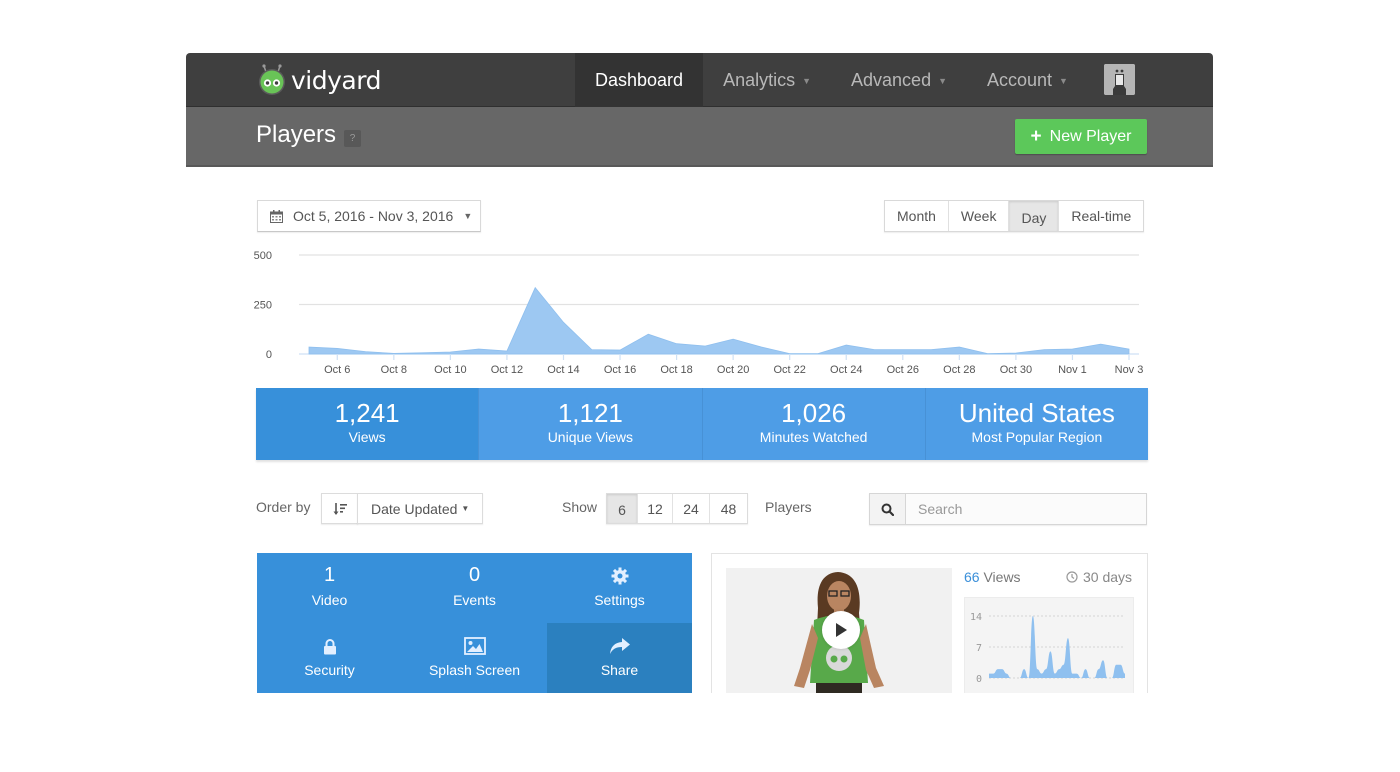 The width and height of the screenshot is (1400, 772). I want to click on action-label: Video, so click(329, 600).